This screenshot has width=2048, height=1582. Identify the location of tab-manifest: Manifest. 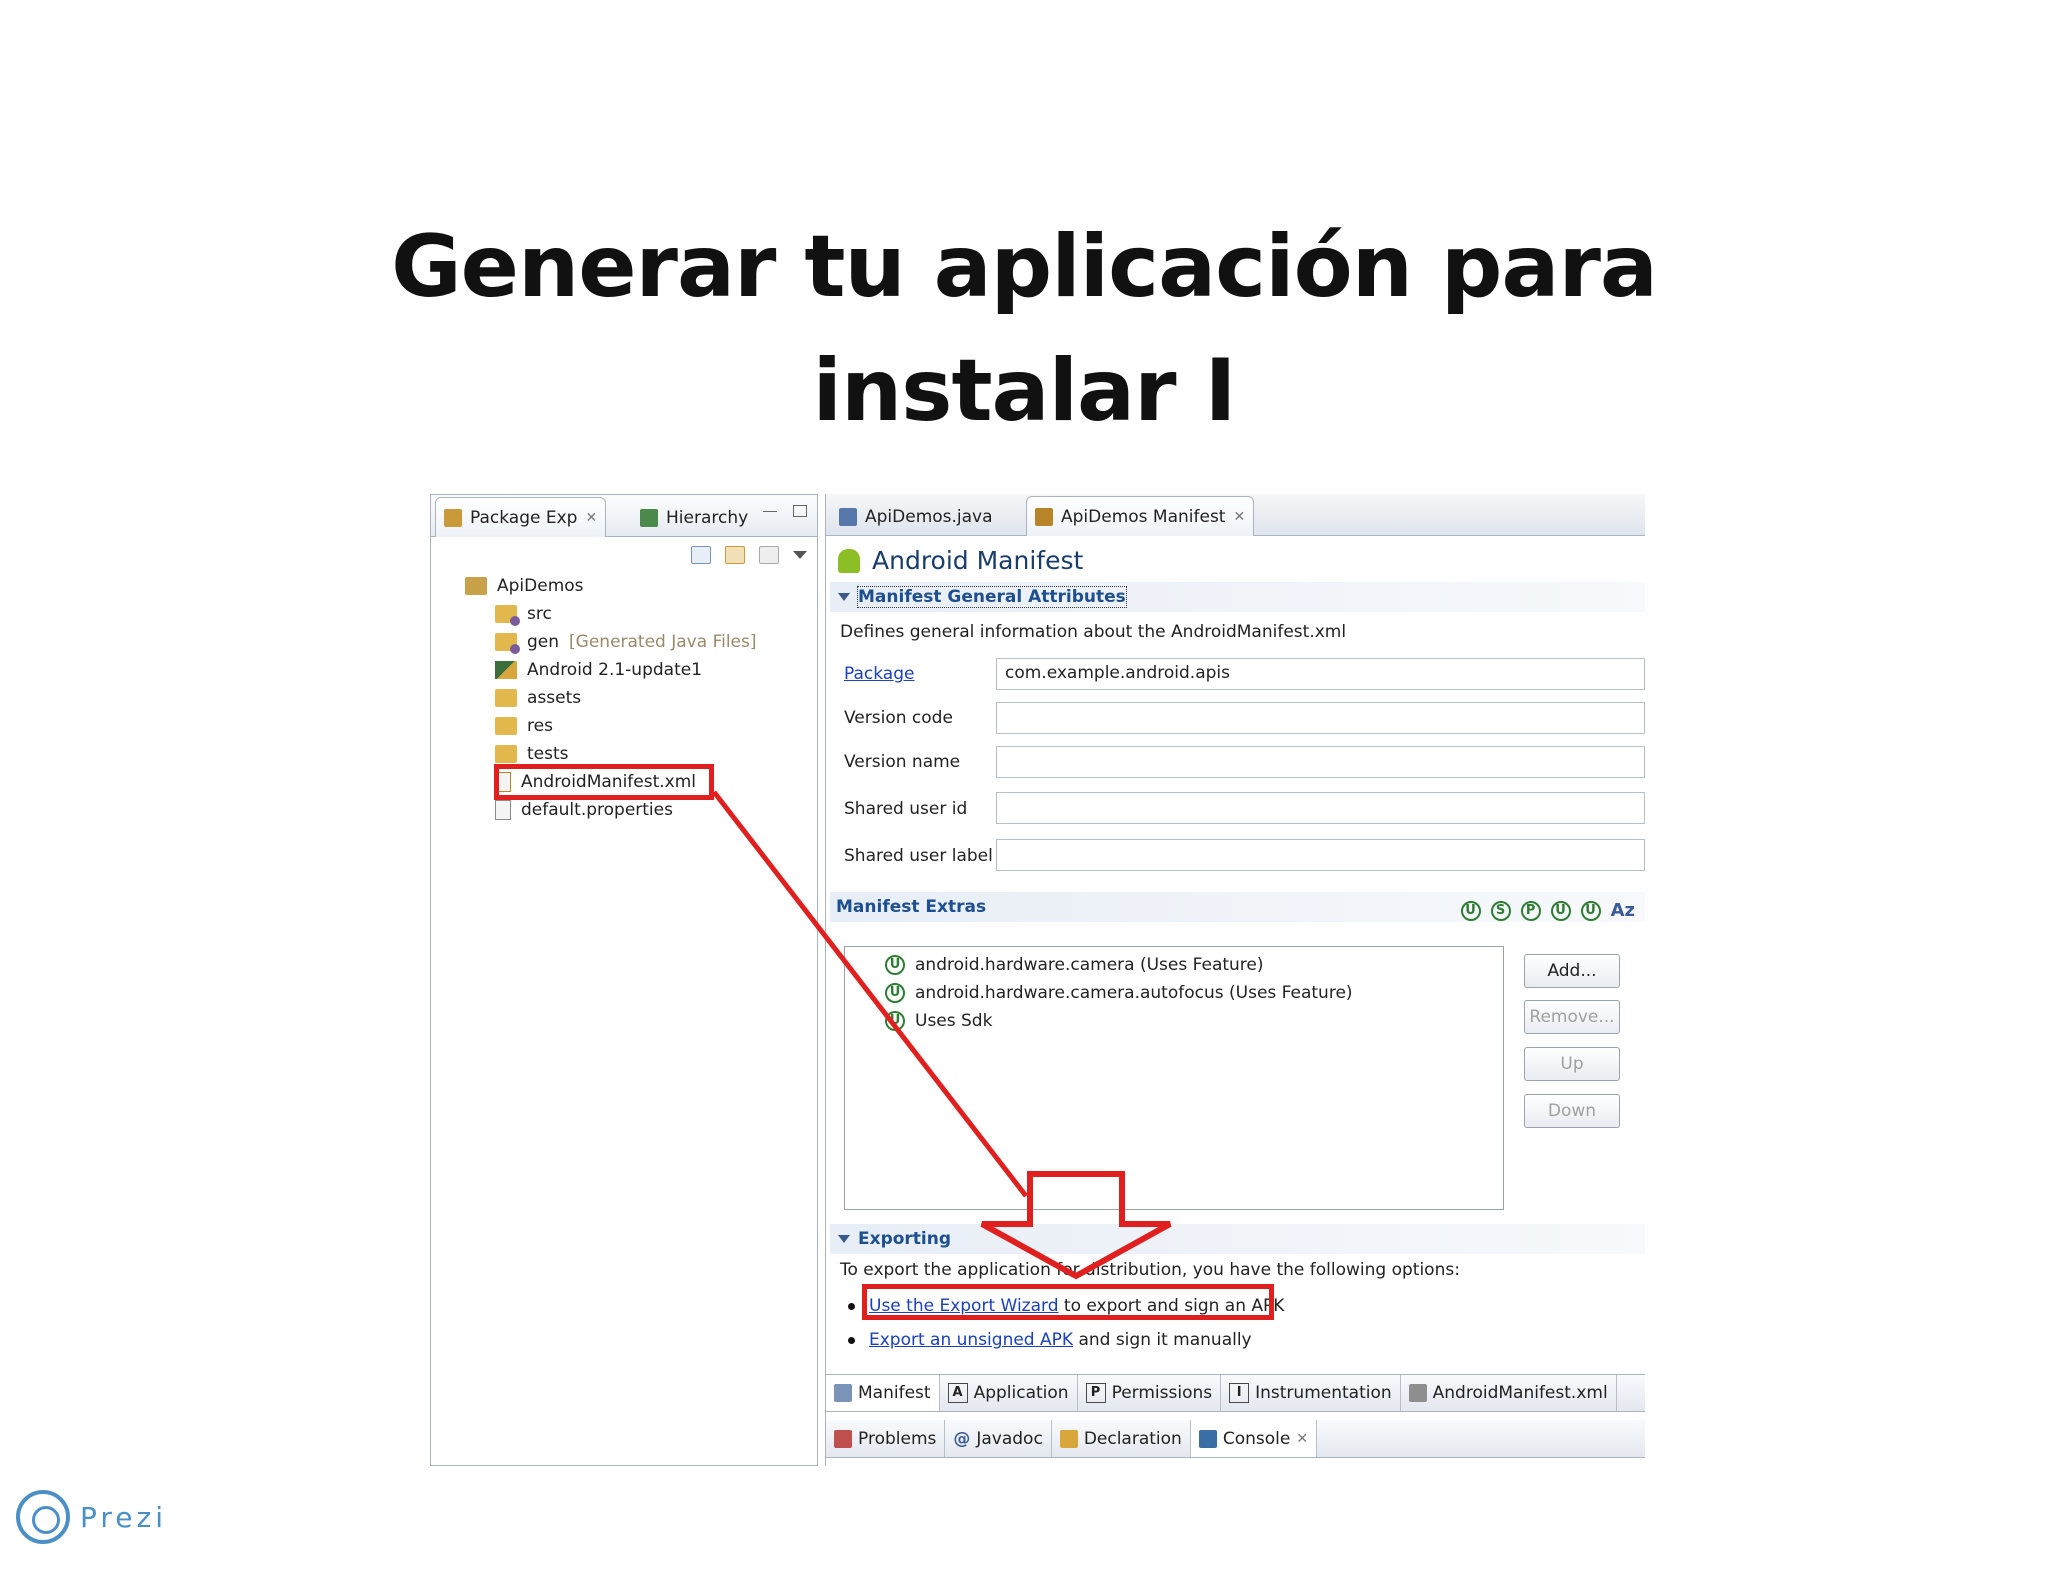
(883, 1393).